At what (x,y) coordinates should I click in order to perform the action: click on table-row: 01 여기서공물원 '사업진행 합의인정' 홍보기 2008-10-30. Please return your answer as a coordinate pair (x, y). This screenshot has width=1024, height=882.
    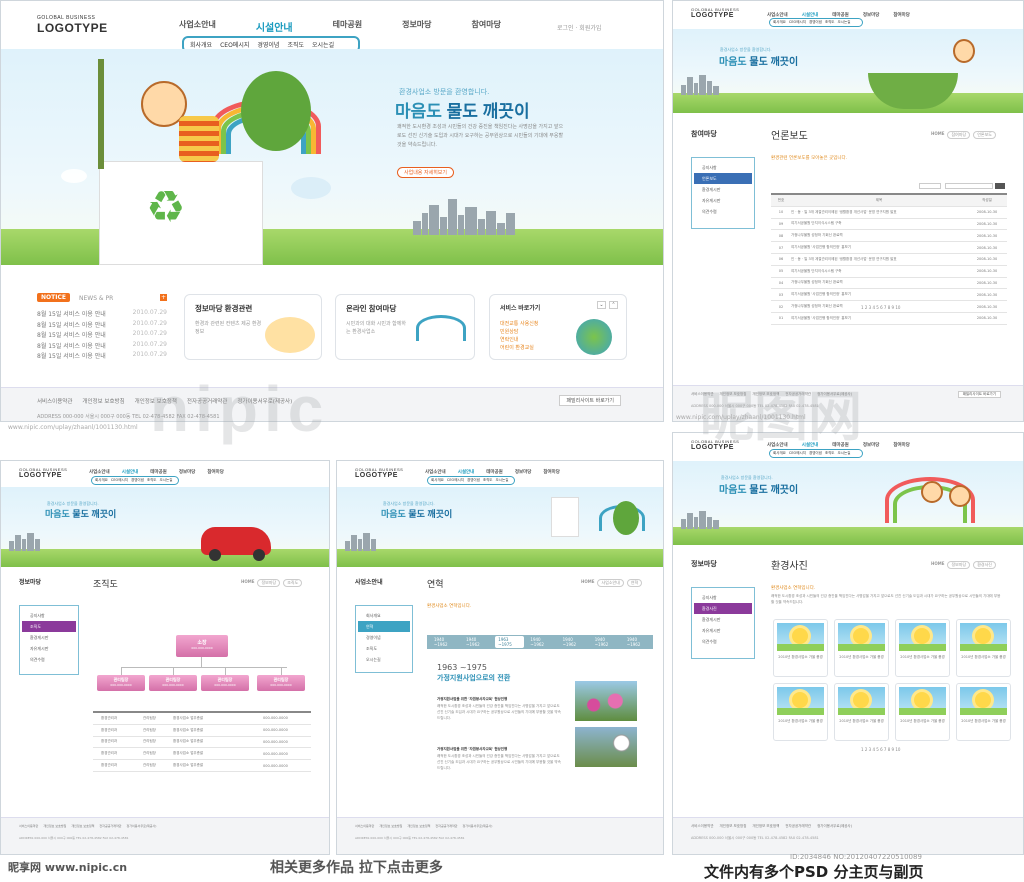
    Looking at the image, I should click on (889, 319).